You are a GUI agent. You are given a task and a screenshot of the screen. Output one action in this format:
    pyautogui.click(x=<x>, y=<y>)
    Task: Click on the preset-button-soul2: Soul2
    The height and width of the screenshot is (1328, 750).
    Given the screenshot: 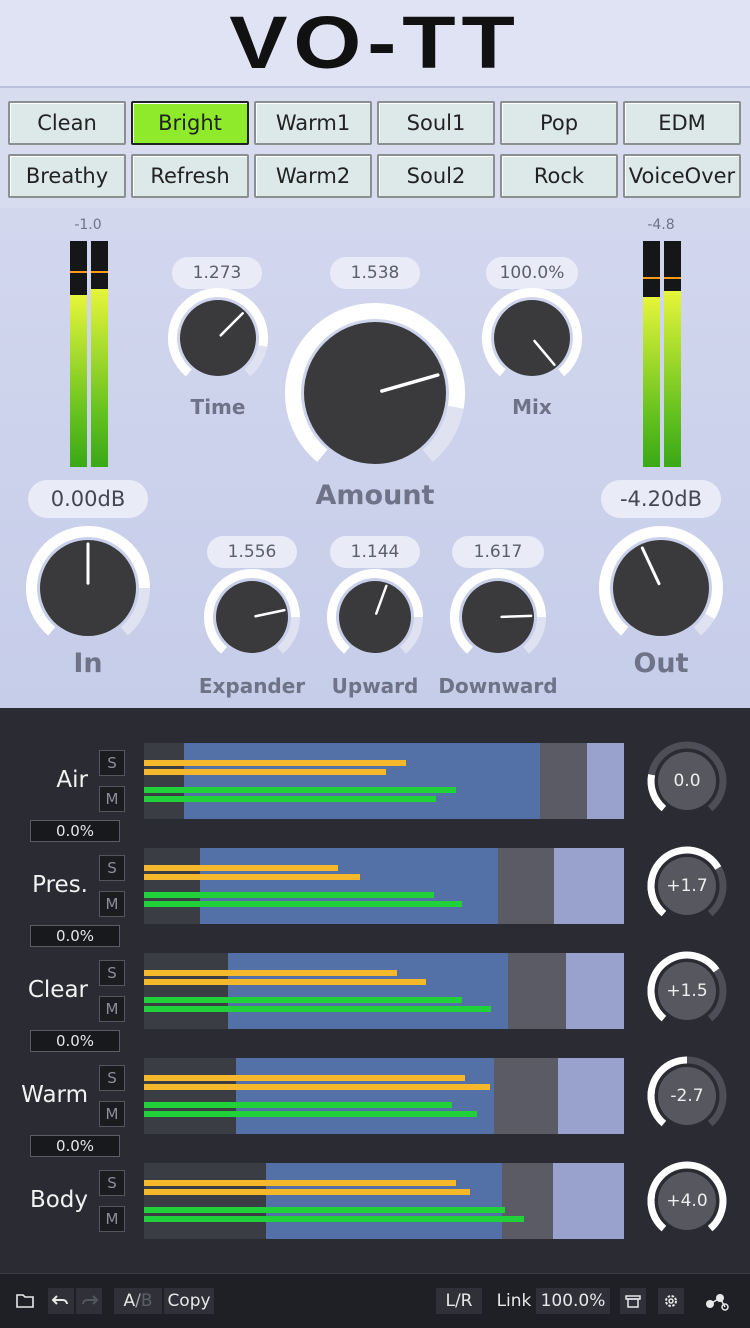 What is the action you would take?
    pyautogui.click(x=436, y=176)
    